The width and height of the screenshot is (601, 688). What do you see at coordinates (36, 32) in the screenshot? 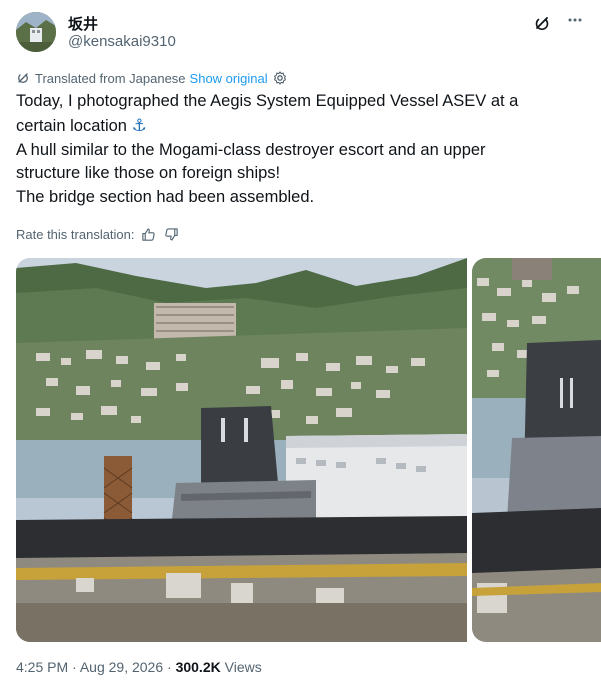
I see `avatar` at bounding box center [36, 32].